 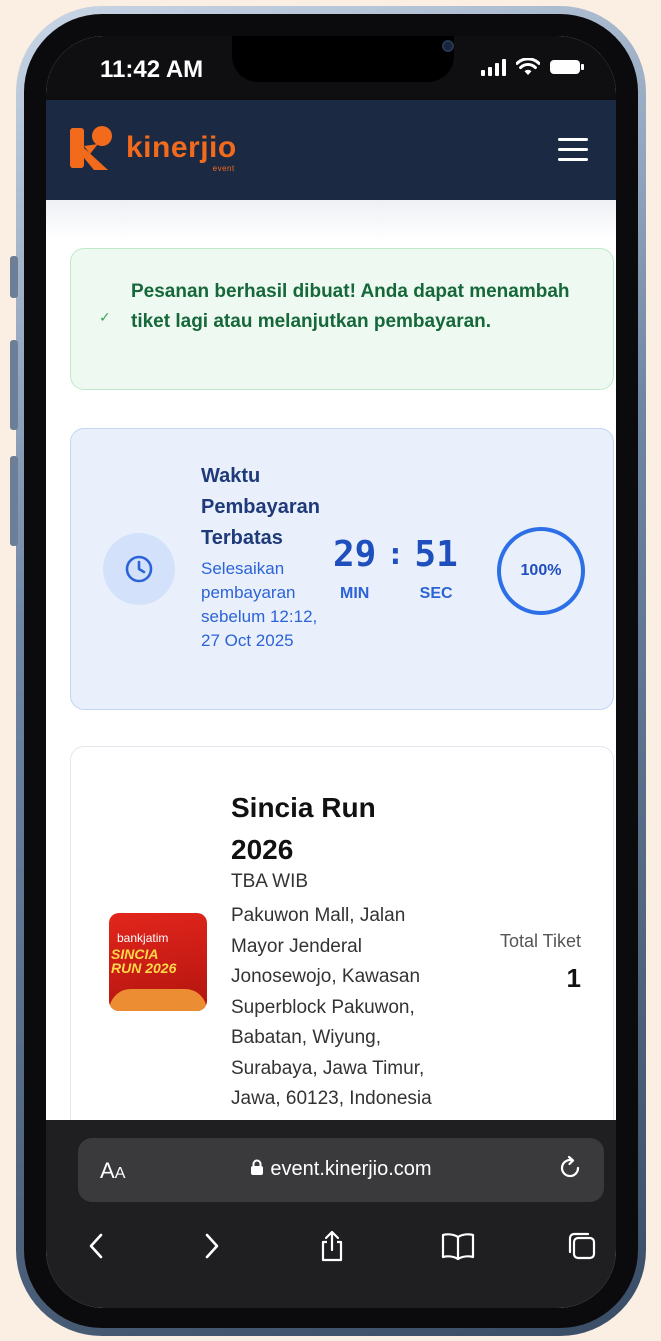 What do you see at coordinates (270, 881) in the screenshot?
I see `event-time: TBA WIB` at bounding box center [270, 881].